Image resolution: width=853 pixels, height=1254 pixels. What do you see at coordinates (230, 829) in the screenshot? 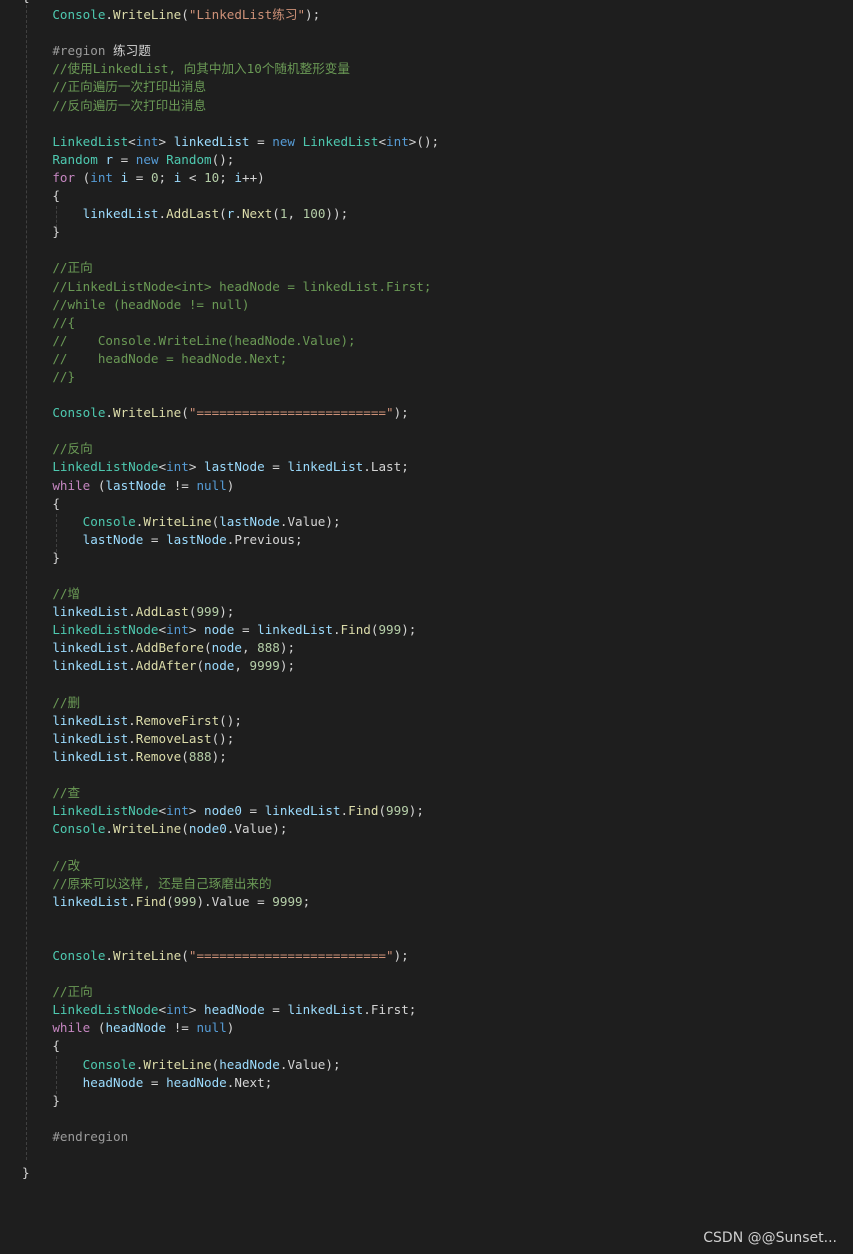
I see `code-line: Console.WriteLine(node0.Value);` at bounding box center [230, 829].